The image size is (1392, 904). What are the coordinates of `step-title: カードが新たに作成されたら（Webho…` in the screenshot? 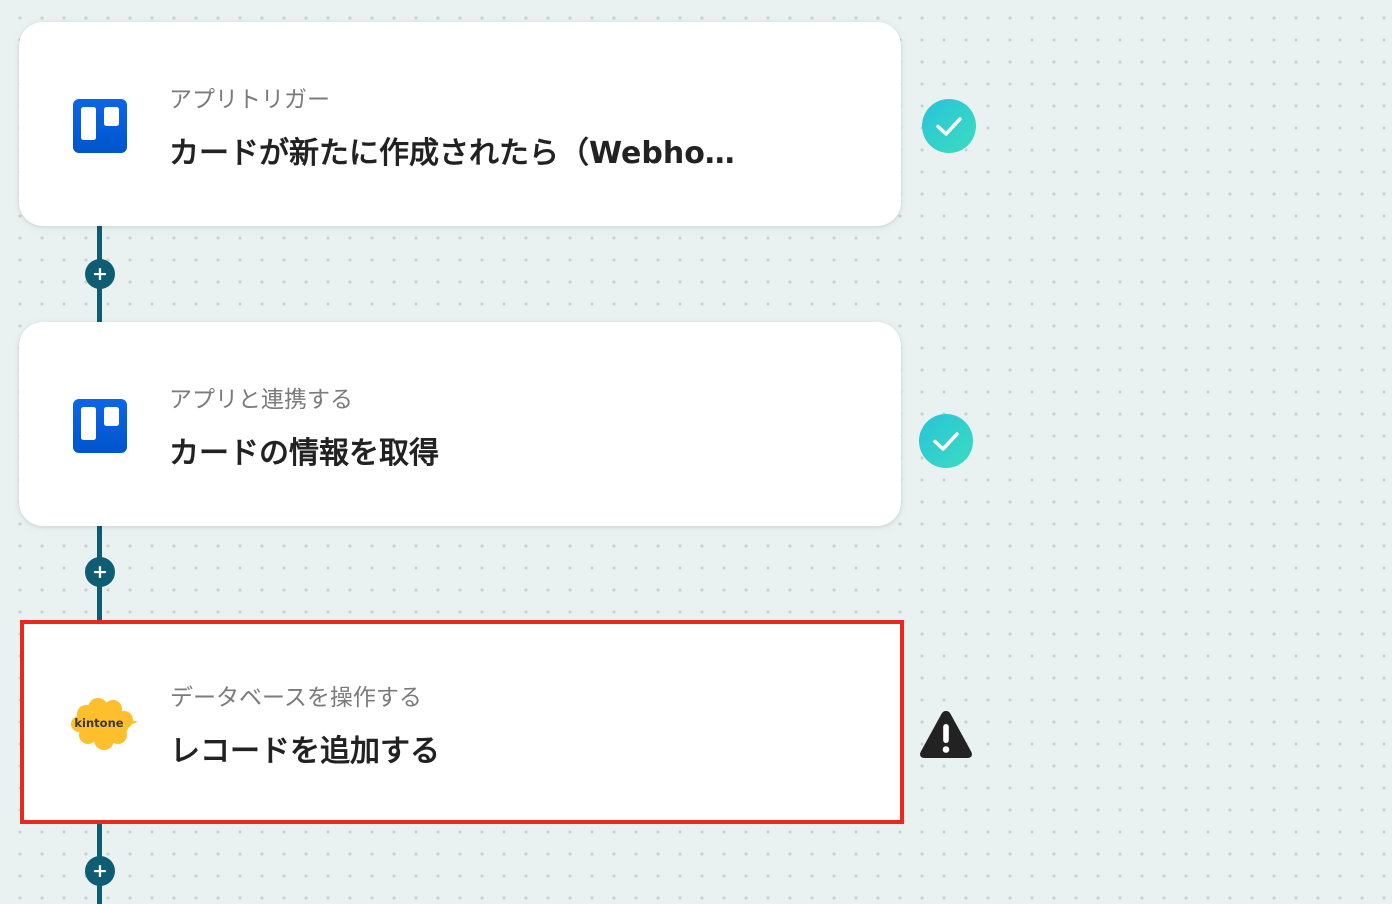 It's located at (452, 153).